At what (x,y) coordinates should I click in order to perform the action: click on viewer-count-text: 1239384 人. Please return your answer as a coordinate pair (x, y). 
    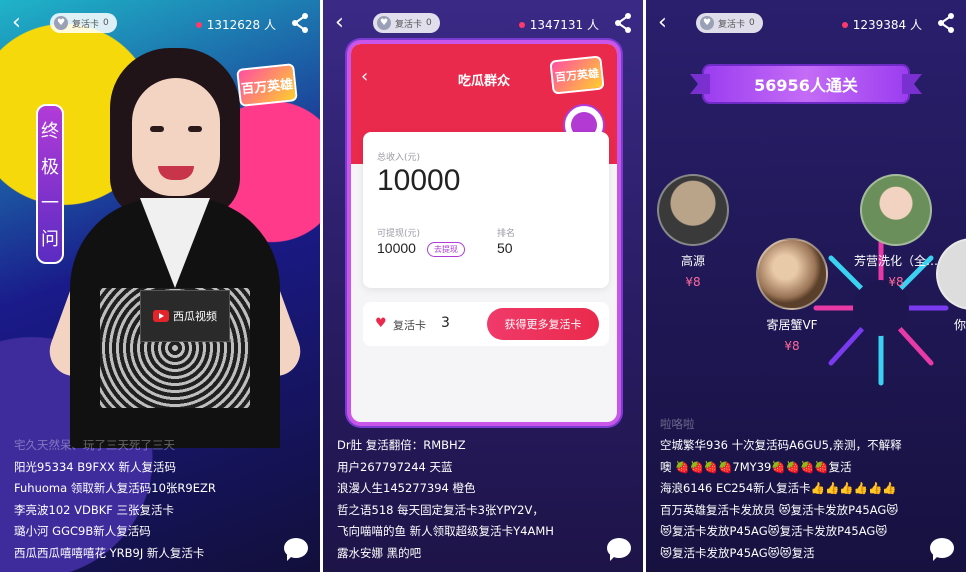
    Looking at the image, I should click on (887, 25).